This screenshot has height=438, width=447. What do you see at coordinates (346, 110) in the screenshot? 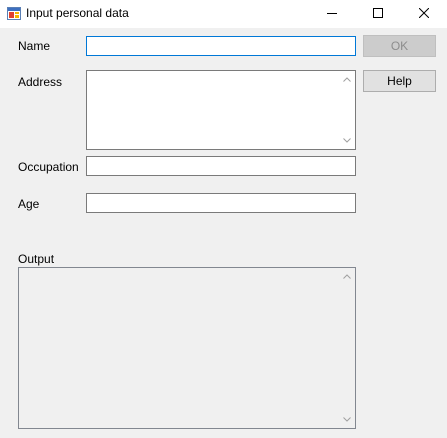
I see `address-scrollbar` at bounding box center [346, 110].